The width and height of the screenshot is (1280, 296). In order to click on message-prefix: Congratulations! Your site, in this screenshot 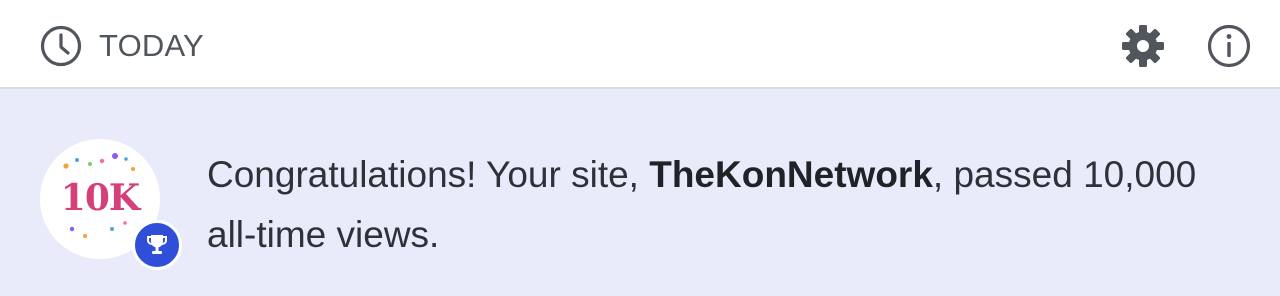, I will do `click(428, 174)`.